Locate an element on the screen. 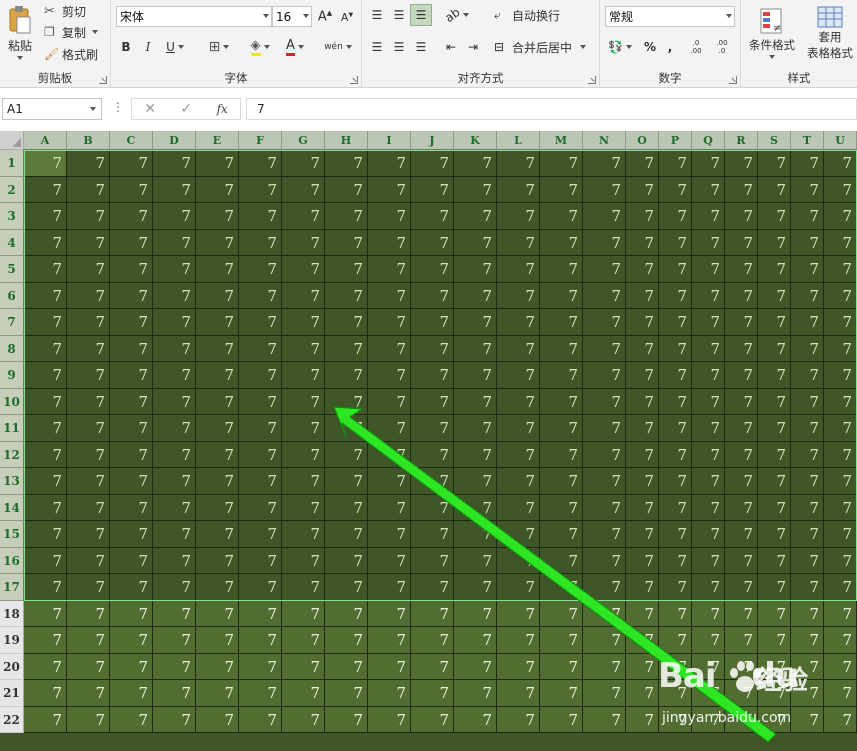 This screenshot has width=857, height=751. cell-B19: 7 is located at coordinates (88, 640).